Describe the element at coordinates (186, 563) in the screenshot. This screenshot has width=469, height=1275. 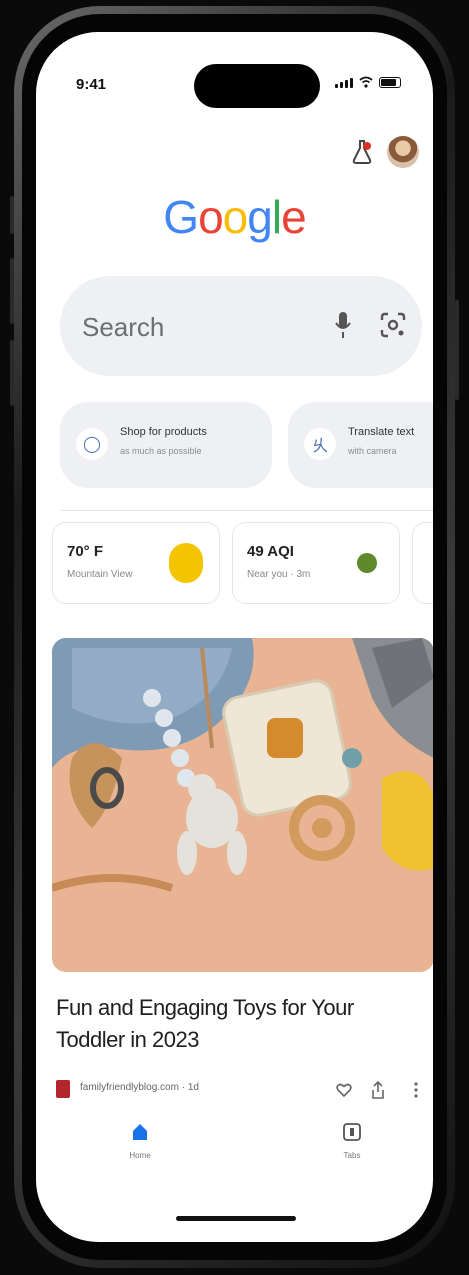
I see `sunny-weather-icon` at that location.